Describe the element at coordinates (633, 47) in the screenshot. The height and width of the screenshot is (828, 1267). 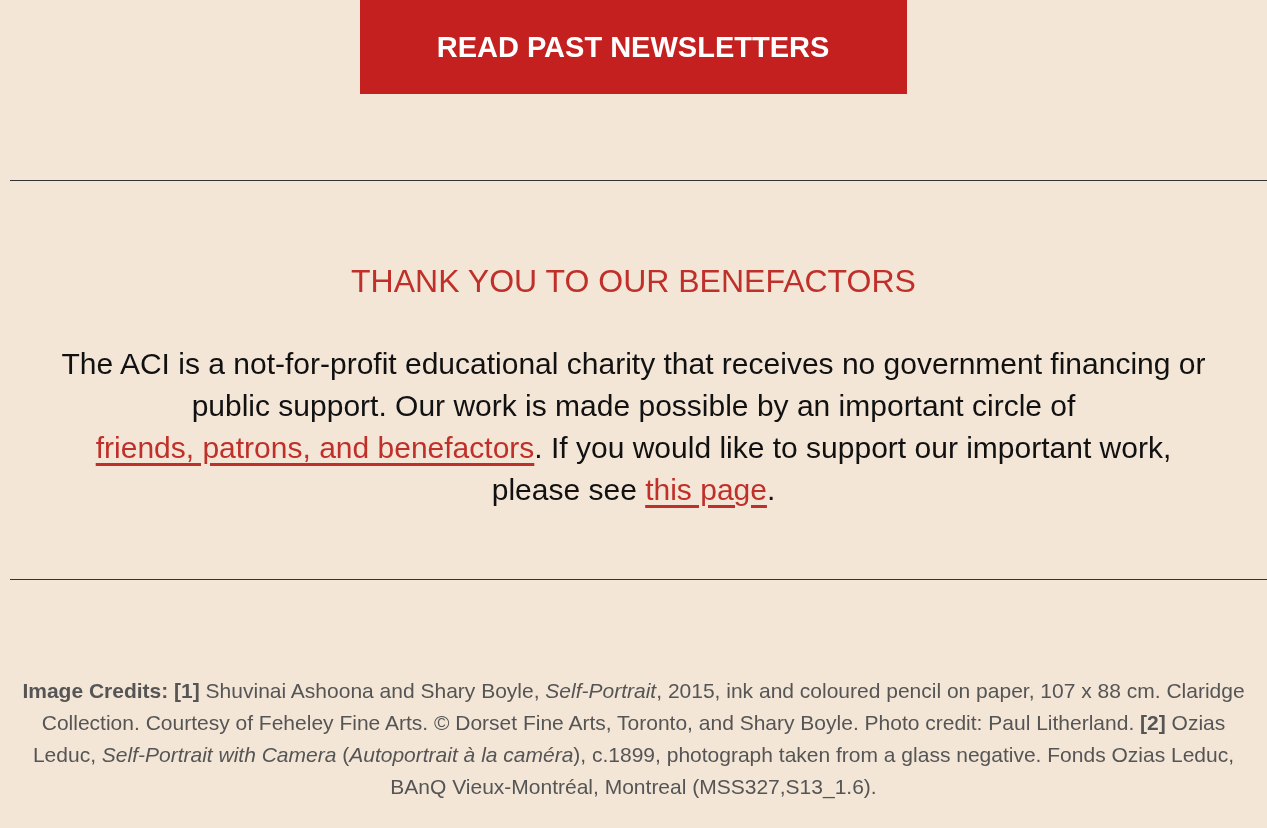
I see `read-newsletters-button: READ PAST NEWSLETTERS` at that location.